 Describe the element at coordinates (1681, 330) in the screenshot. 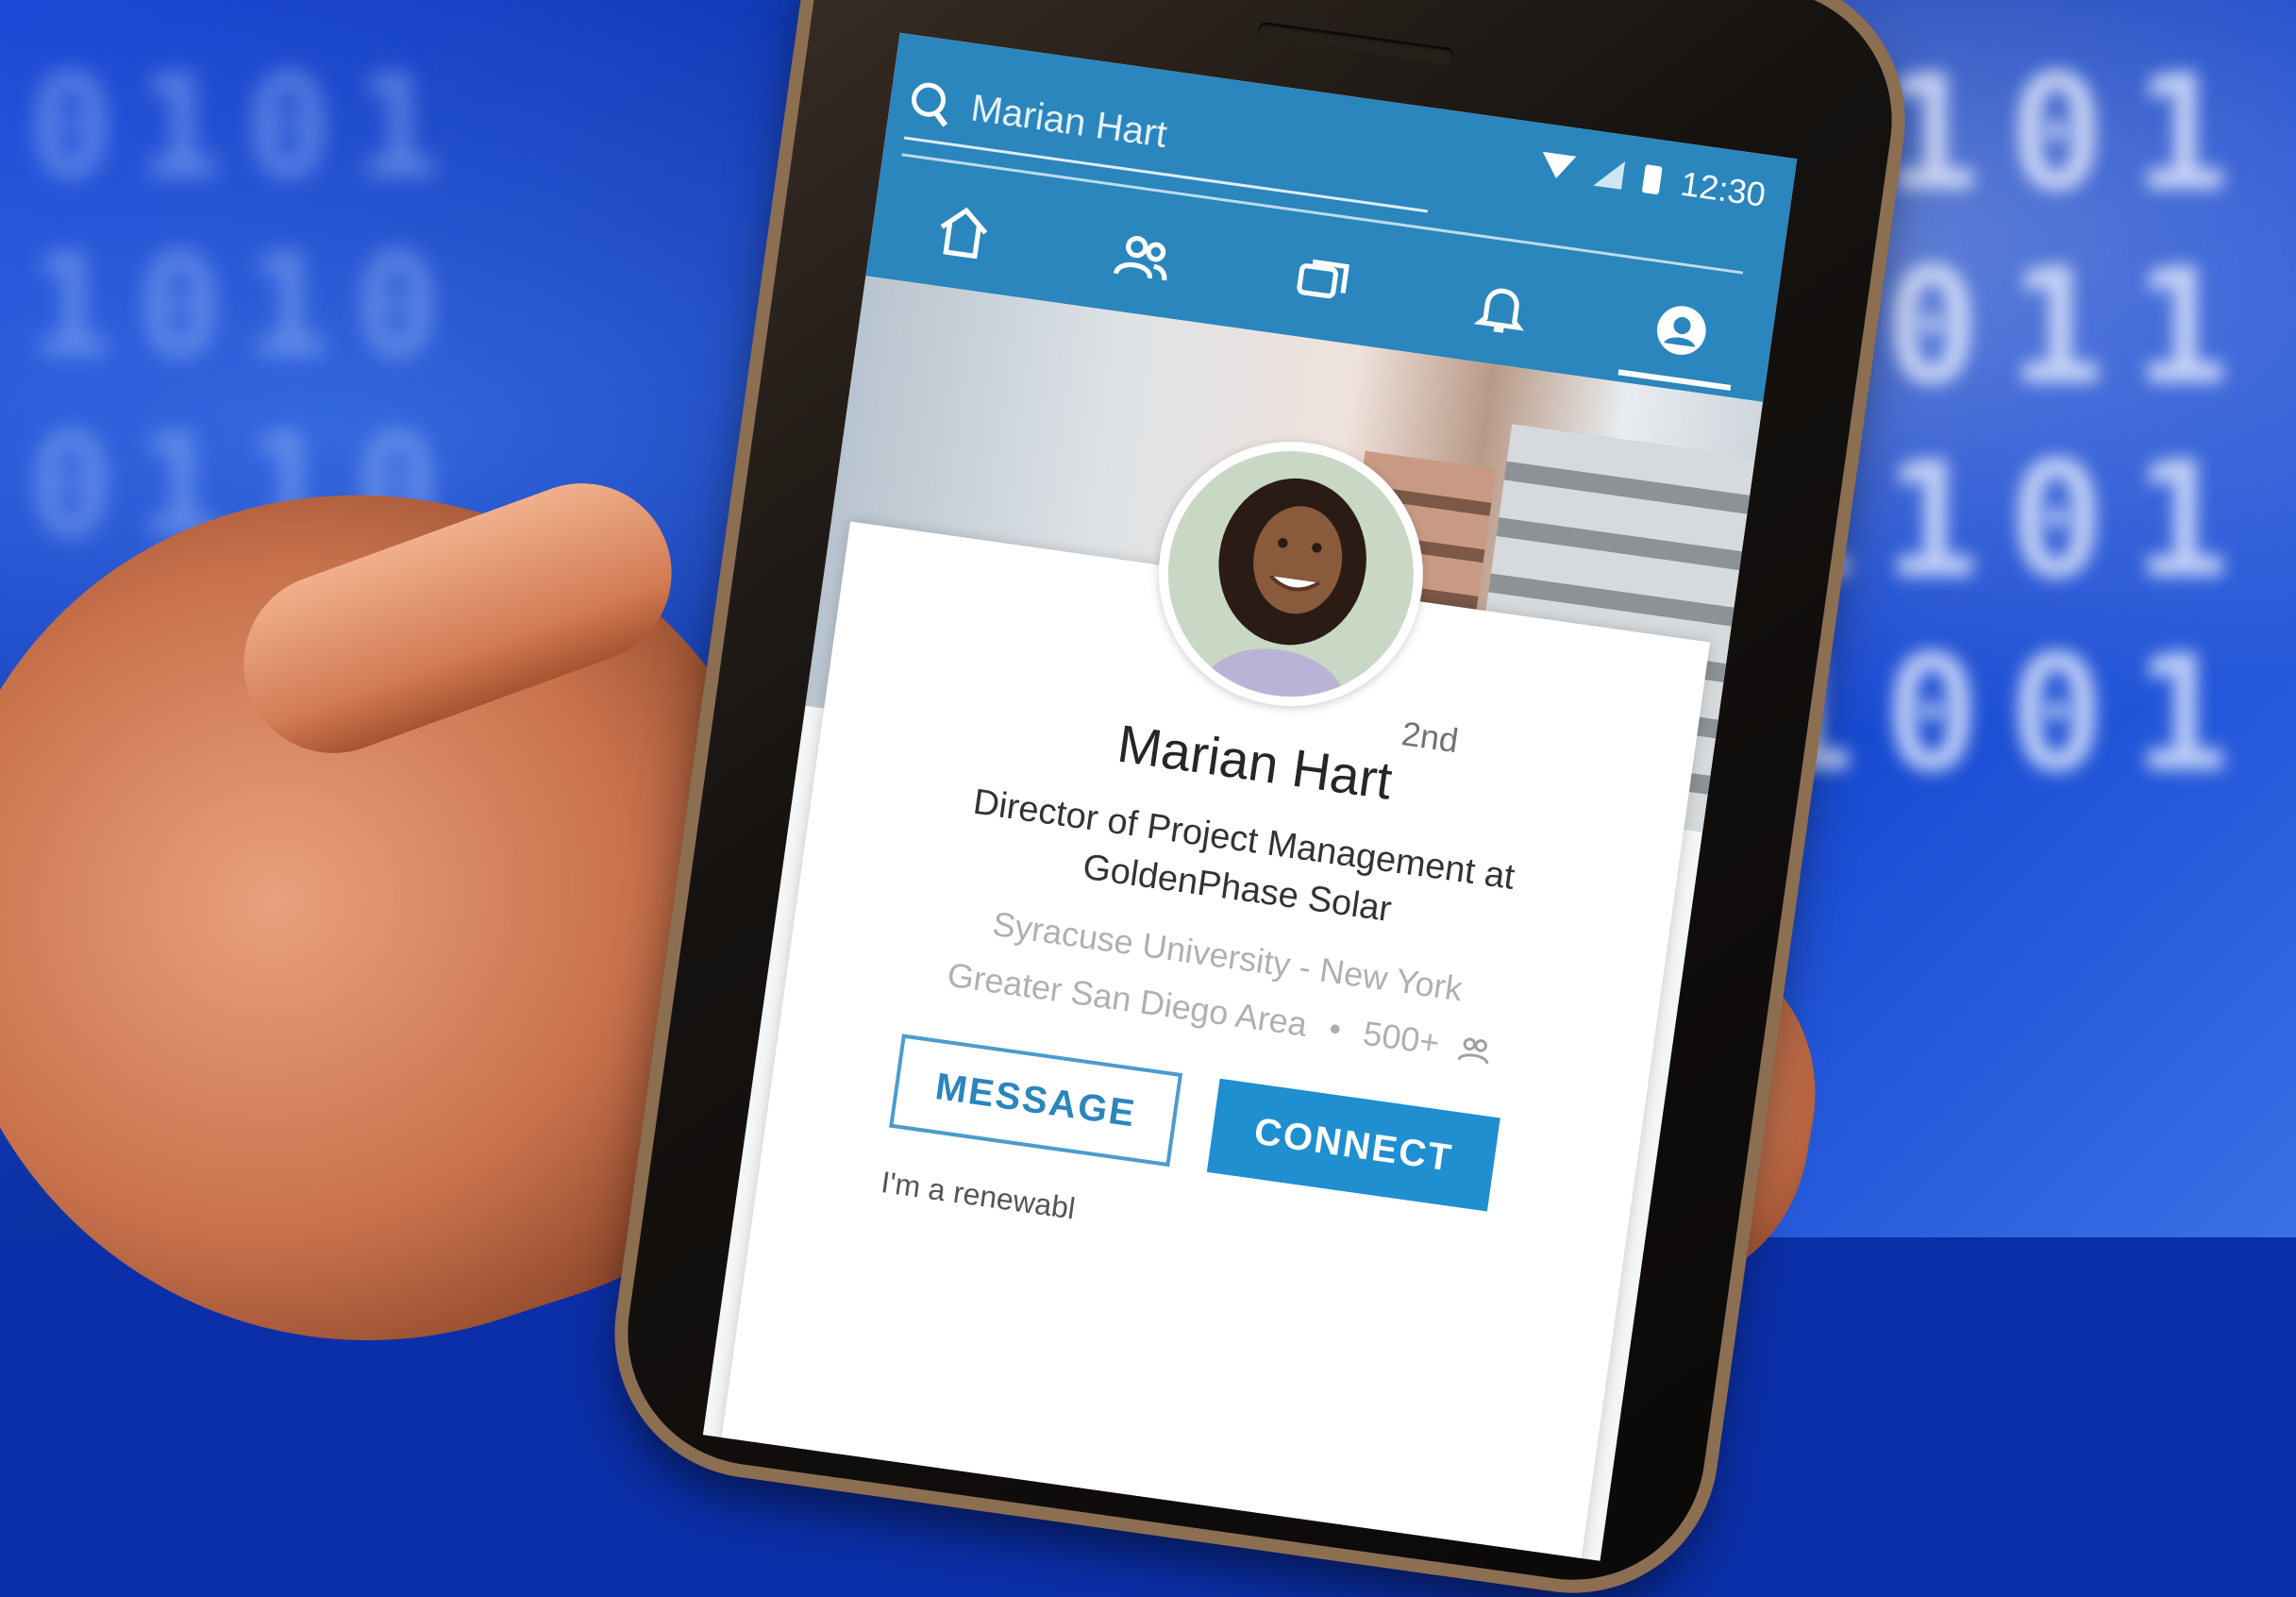

I see `profile-icon` at that location.